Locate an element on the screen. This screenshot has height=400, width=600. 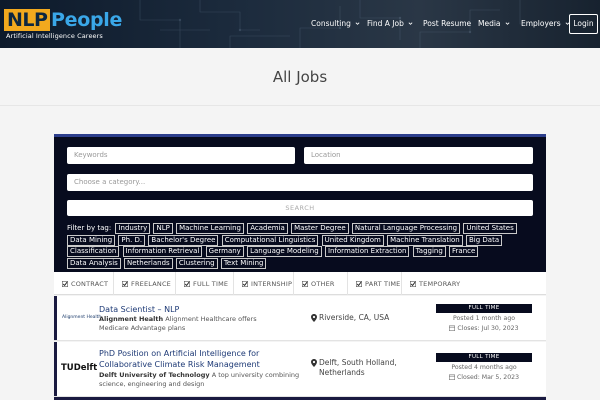
filter-contract: CONTRACT is located at coordinates (84, 283).